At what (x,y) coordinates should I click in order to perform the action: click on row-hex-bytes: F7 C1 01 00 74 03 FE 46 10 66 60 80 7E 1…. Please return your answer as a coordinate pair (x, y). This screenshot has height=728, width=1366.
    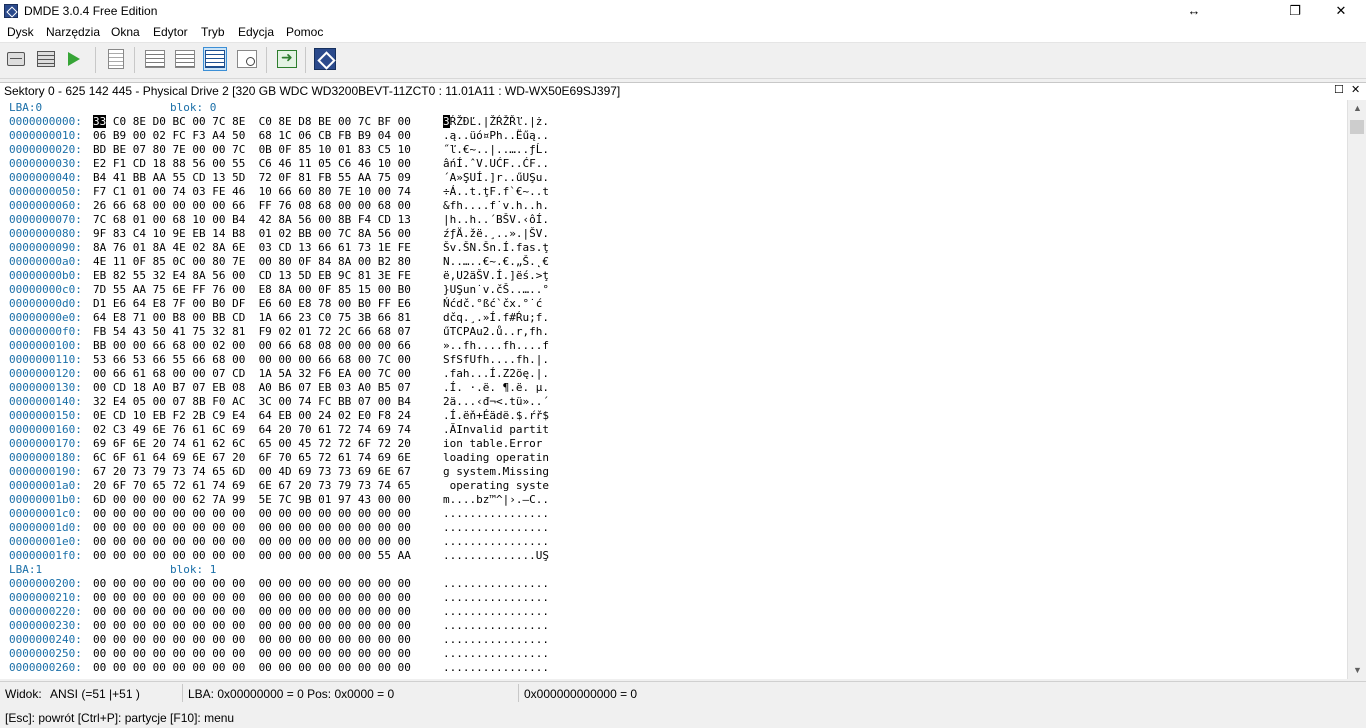
    Looking at the image, I should click on (268, 192).